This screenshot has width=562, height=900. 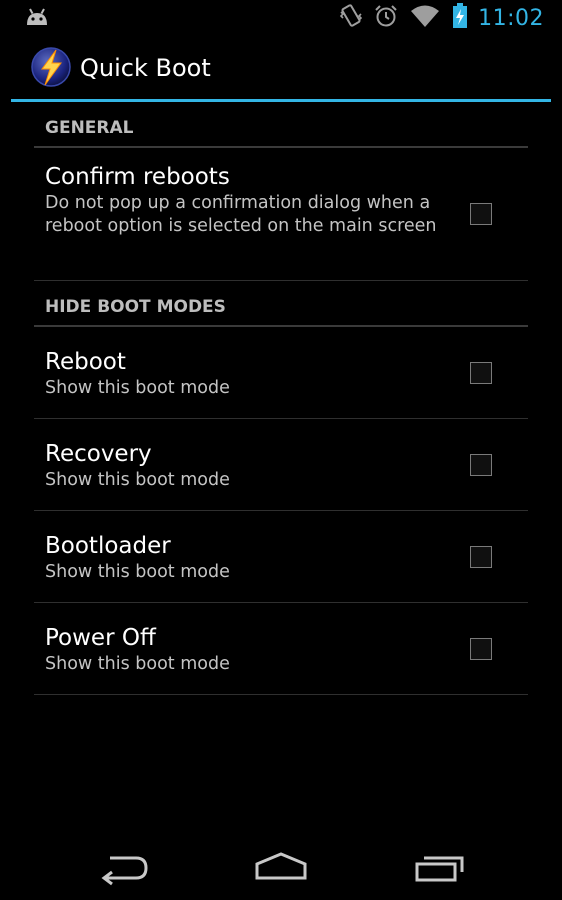 I want to click on clock: 11:02, so click(x=511, y=18).